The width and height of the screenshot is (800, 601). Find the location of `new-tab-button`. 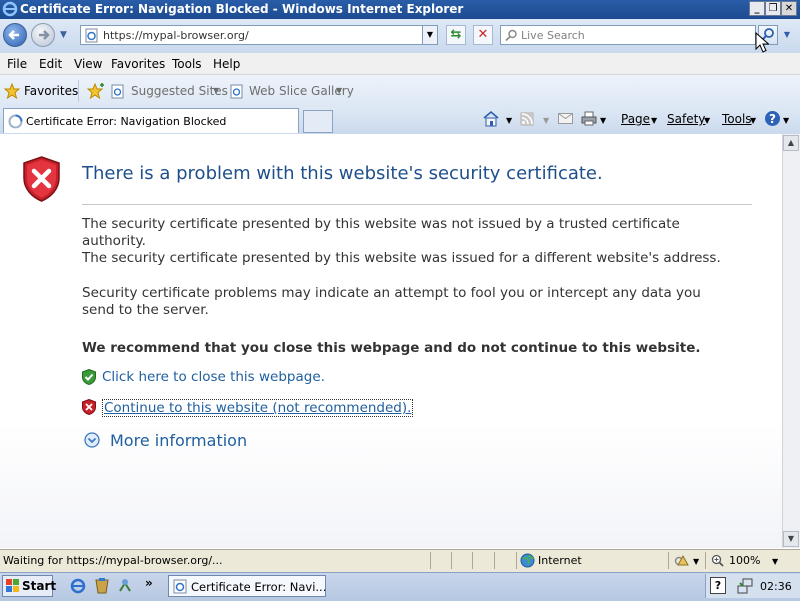

new-tab-button is located at coordinates (318, 121).